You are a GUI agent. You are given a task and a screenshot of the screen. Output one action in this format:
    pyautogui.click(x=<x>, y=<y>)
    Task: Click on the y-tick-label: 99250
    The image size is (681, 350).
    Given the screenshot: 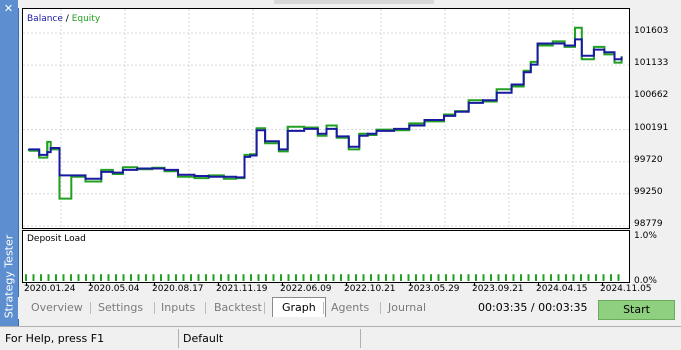 What is the action you would take?
    pyautogui.click(x=648, y=191)
    